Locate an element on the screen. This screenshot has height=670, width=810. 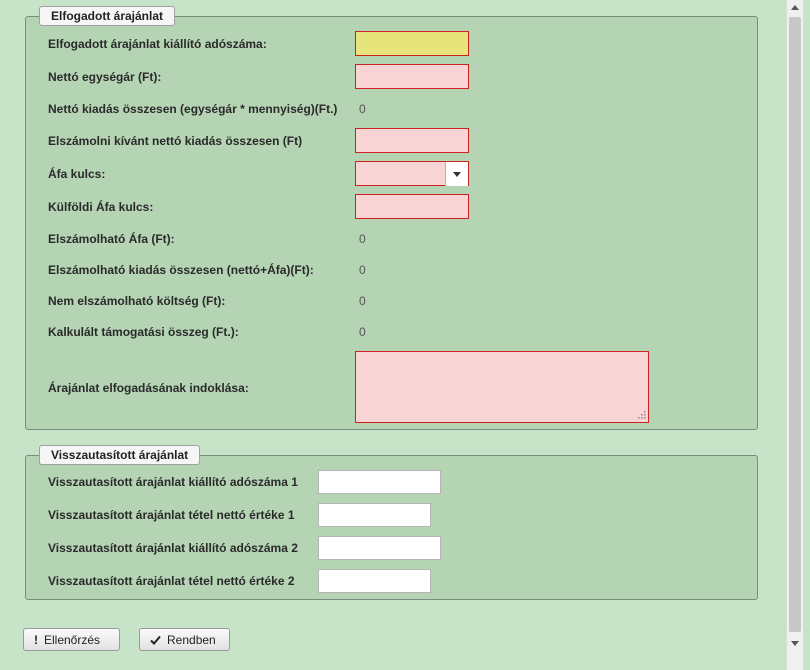
eligible-vat-label: Elszámolható Áfa (Ft): is located at coordinates (111, 239).